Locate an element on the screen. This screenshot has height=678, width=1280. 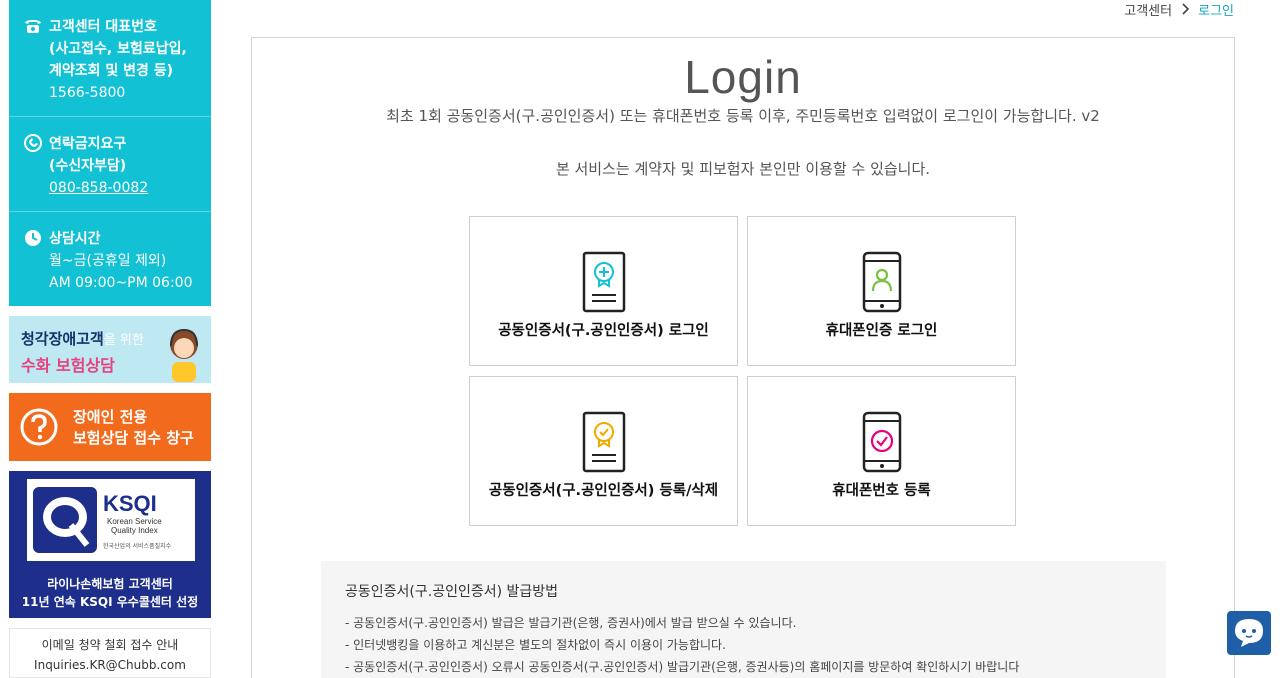
breadcrumb-home: 고객센터 is located at coordinates (1148, 9).